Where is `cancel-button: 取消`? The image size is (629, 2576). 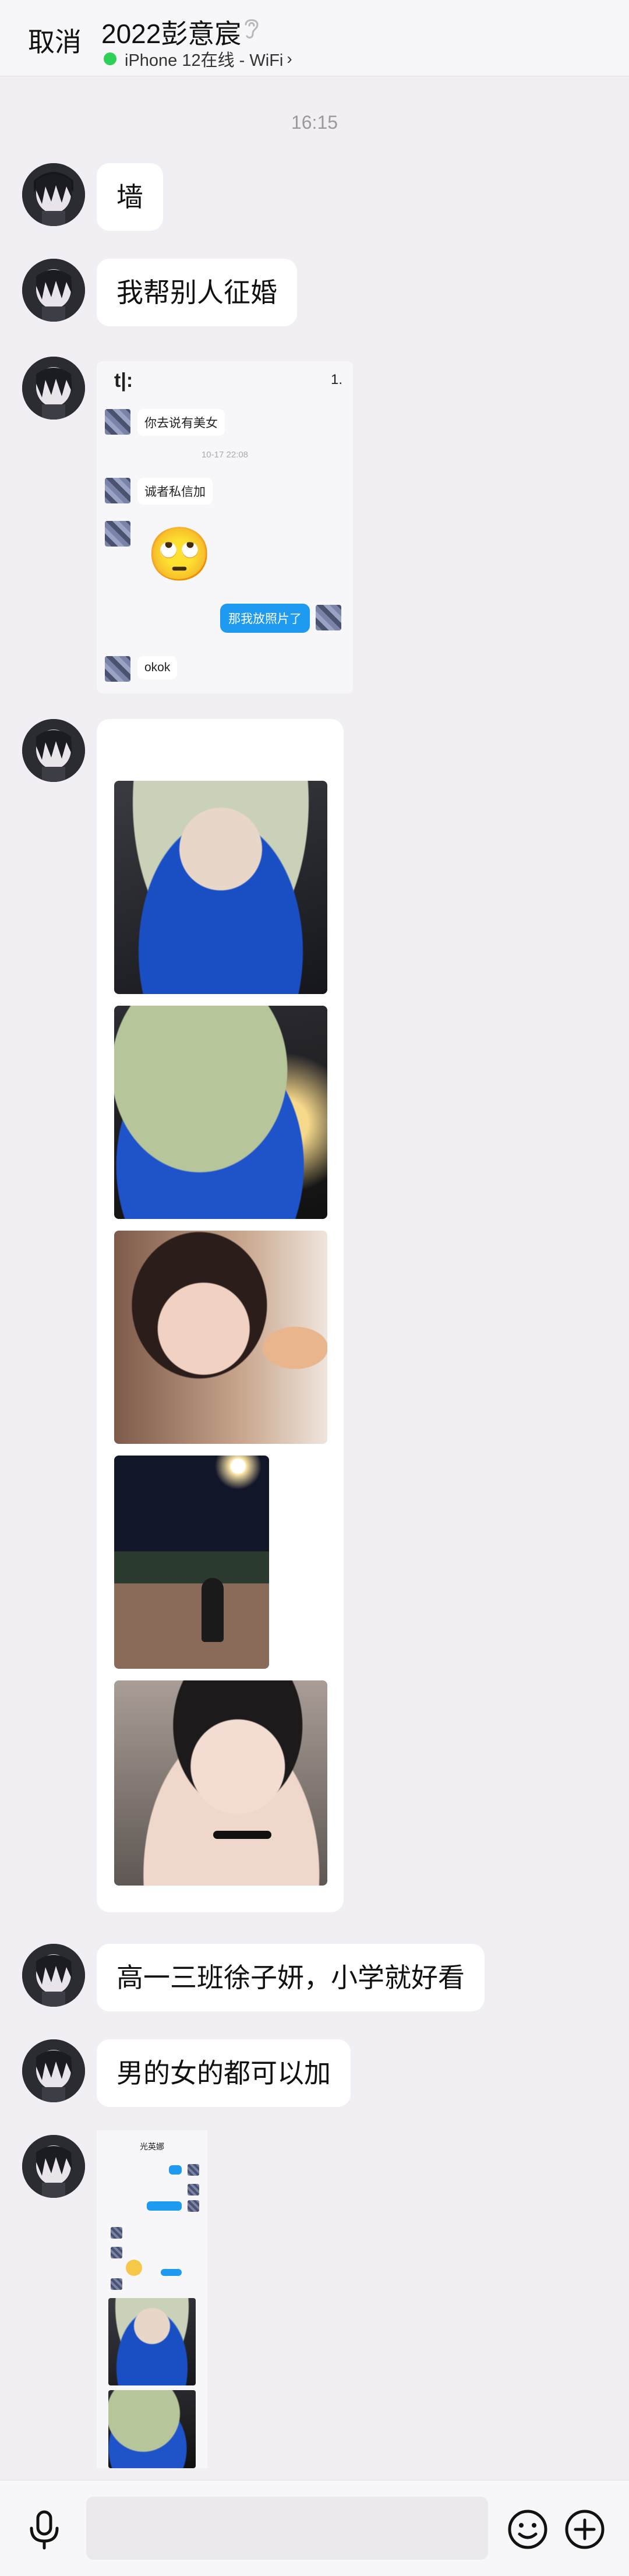 cancel-button: 取消 is located at coordinates (55, 40).